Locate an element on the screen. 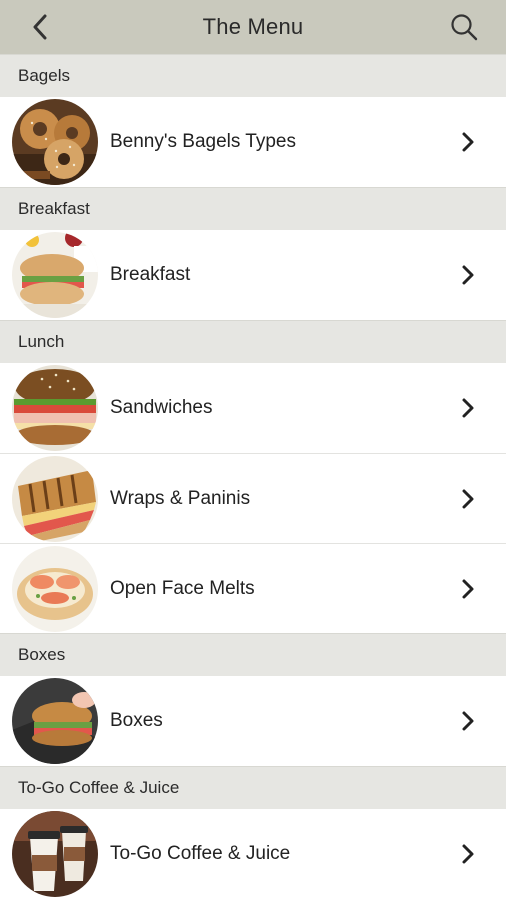  coffee-cups-photo is located at coordinates (55, 854).